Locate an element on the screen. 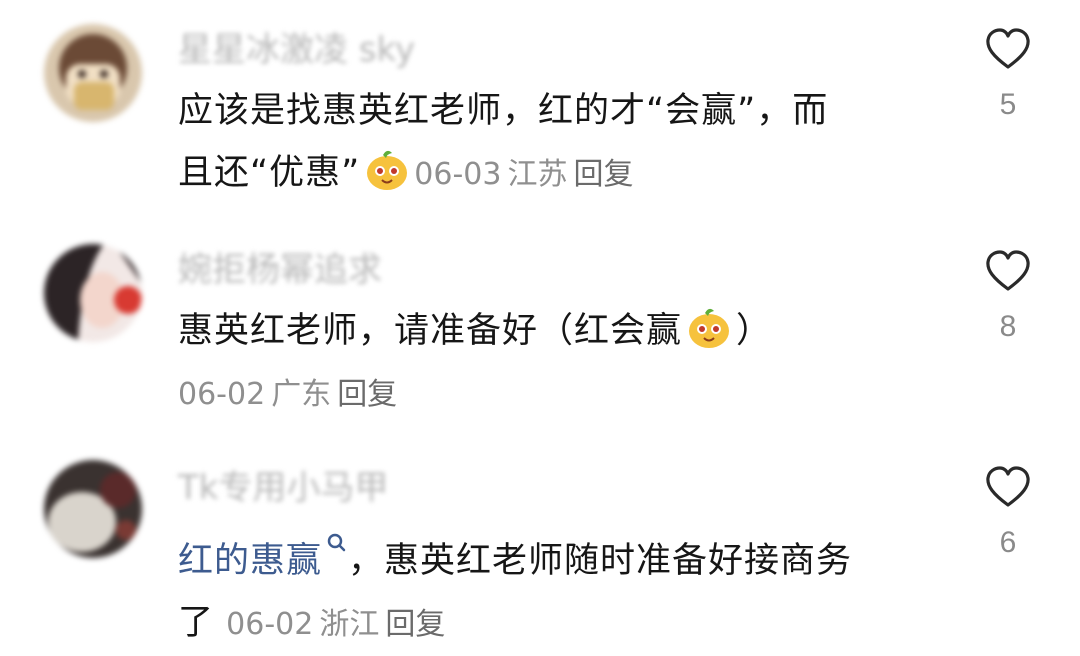 This screenshot has width=1080, height=656. comment-text-line: 且还“优惠” 06-03 江苏 回复 is located at coordinates (558, 174).